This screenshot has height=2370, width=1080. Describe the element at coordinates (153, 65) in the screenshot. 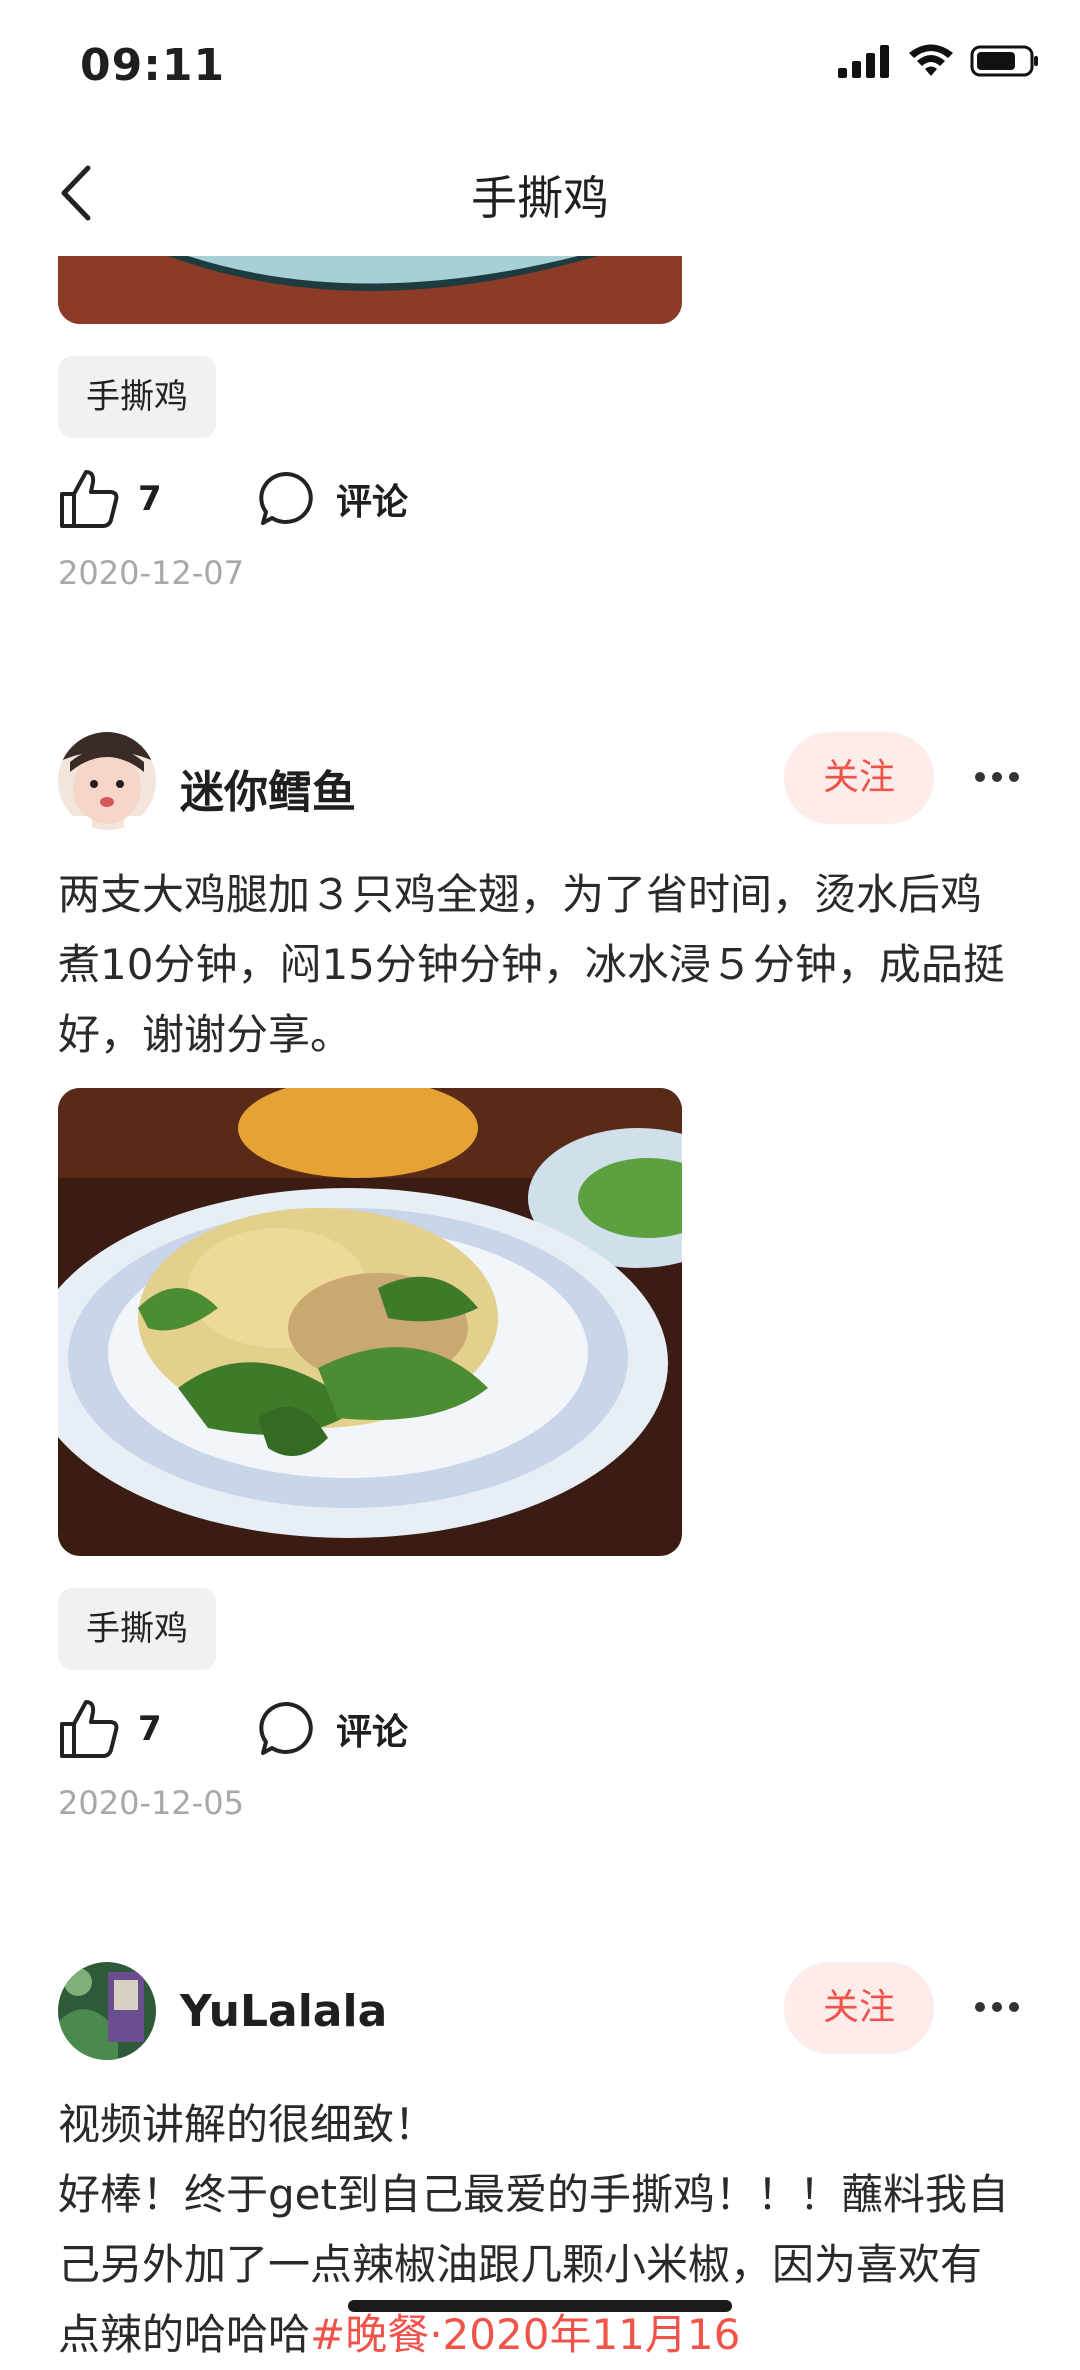

I see `status-time: 09:11` at that location.